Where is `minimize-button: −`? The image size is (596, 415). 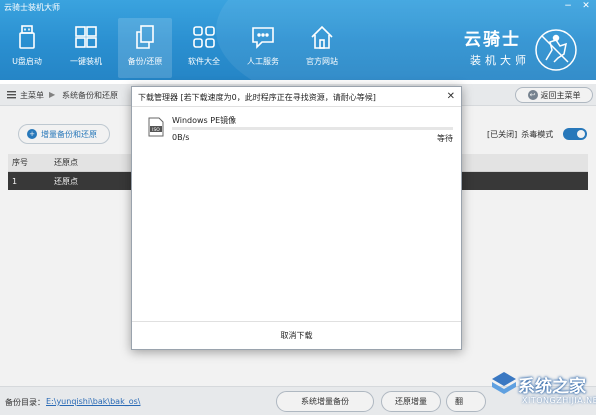
minimize-button: − is located at coordinates (568, 6).